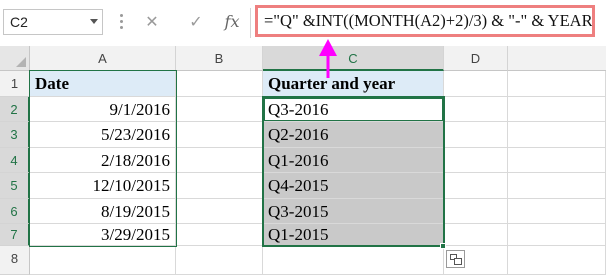 The height and width of the screenshot is (275, 606). What do you see at coordinates (219, 160) in the screenshot?
I see `cell-b4` at bounding box center [219, 160].